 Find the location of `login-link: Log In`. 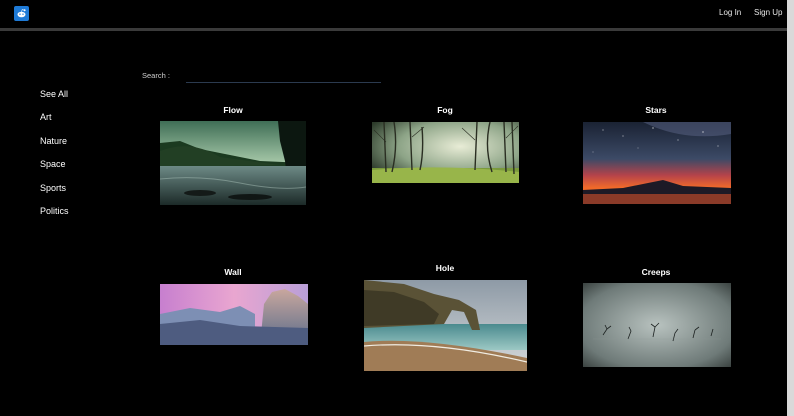

login-link: Log In is located at coordinates (730, 12).